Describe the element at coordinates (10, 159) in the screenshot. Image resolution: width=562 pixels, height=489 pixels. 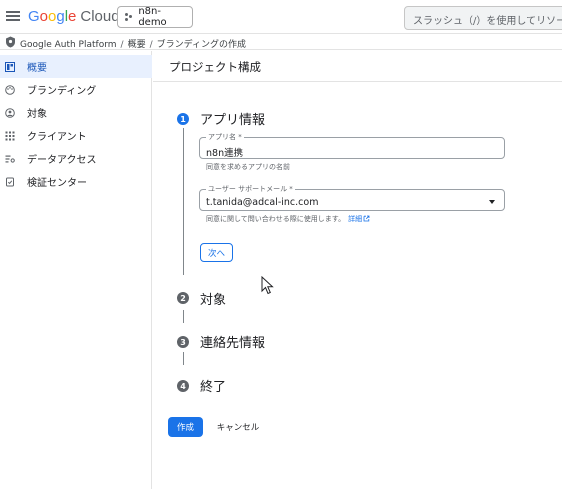
I see `data-access-icon` at that location.